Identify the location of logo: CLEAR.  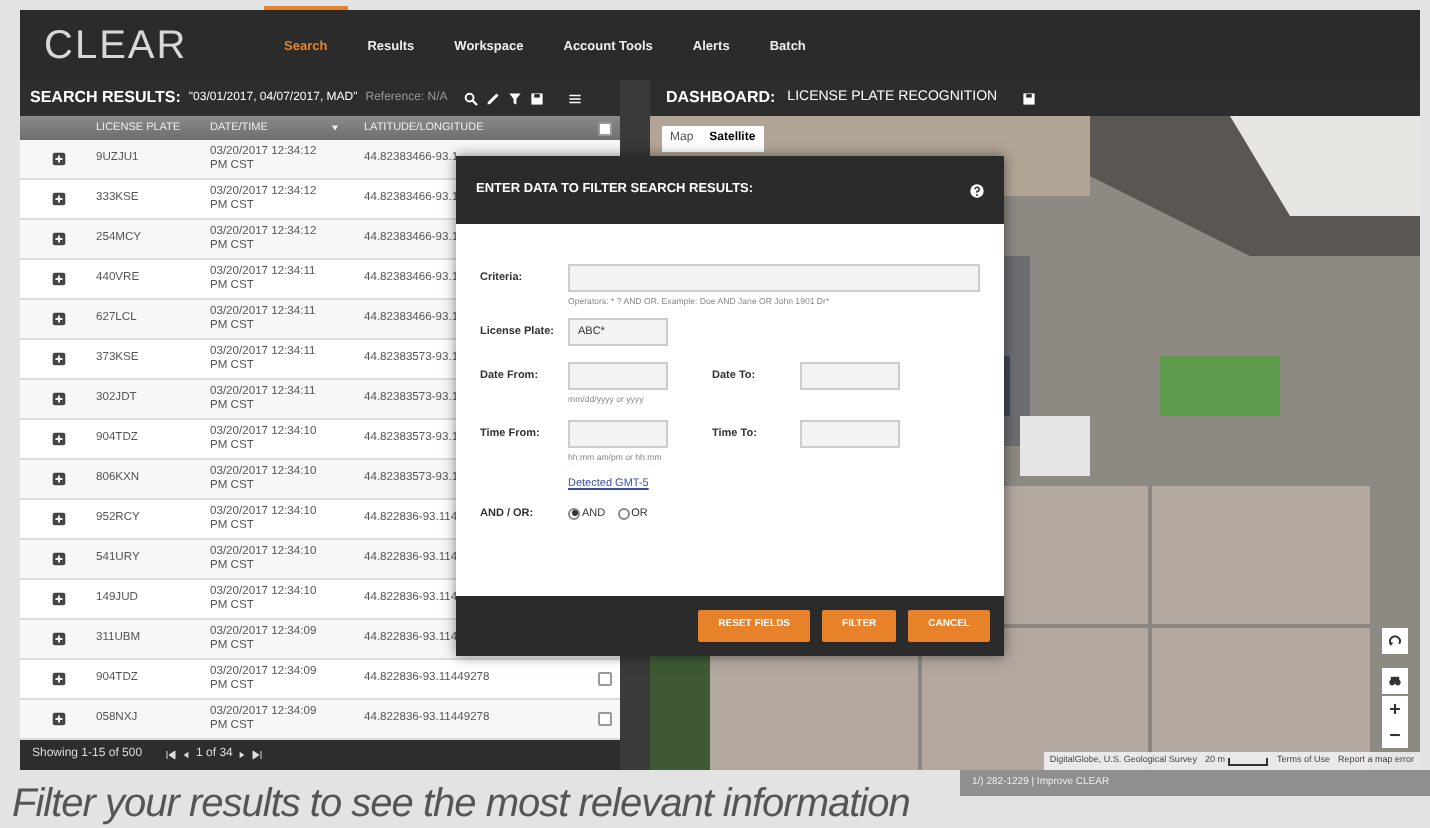
(117, 46).